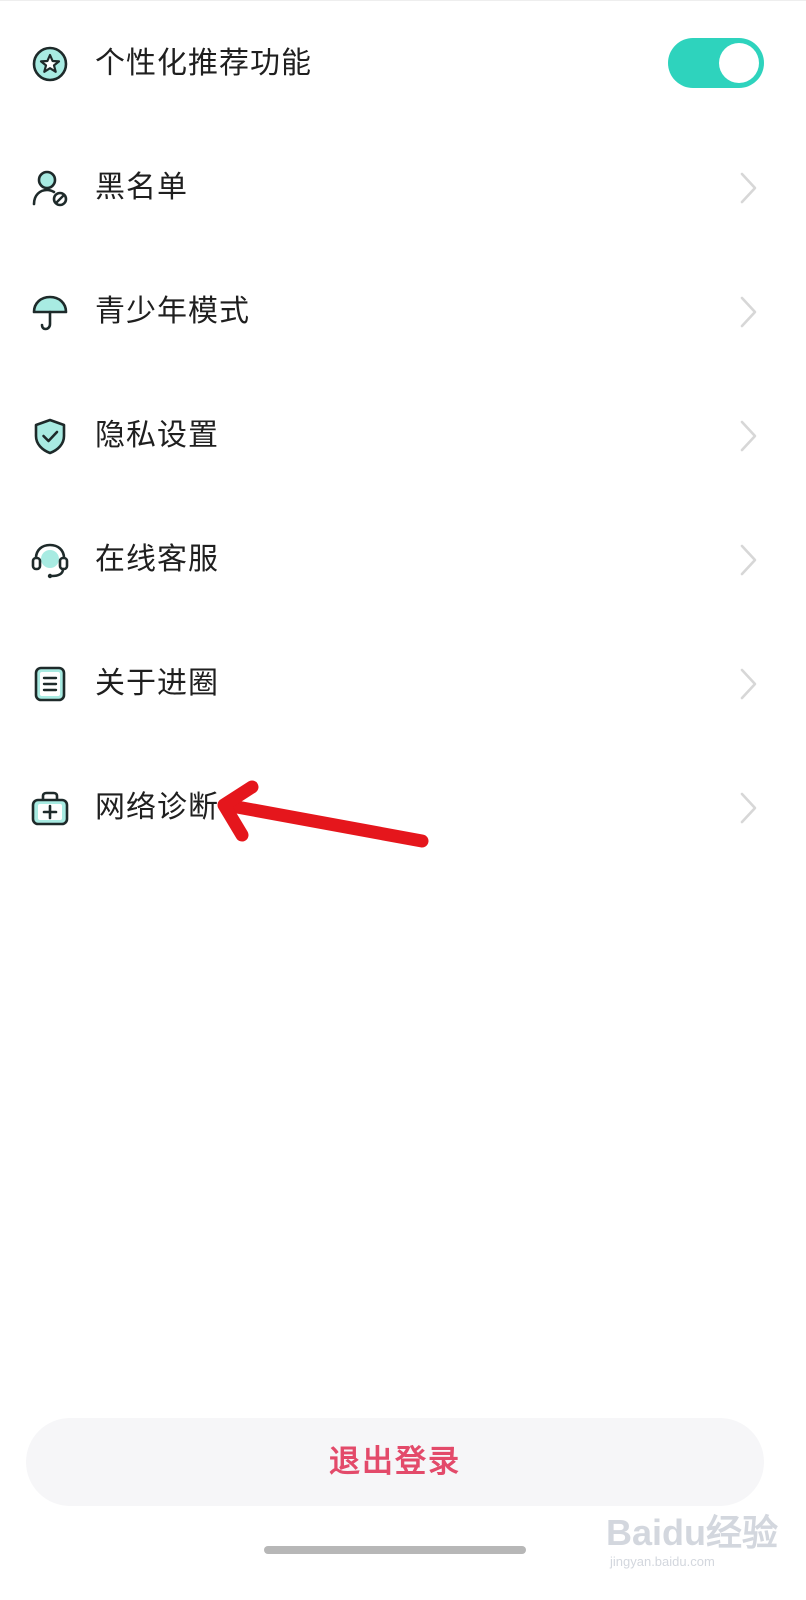 The width and height of the screenshot is (806, 1600). I want to click on settings-item-label: 青少年模式, so click(172, 311).